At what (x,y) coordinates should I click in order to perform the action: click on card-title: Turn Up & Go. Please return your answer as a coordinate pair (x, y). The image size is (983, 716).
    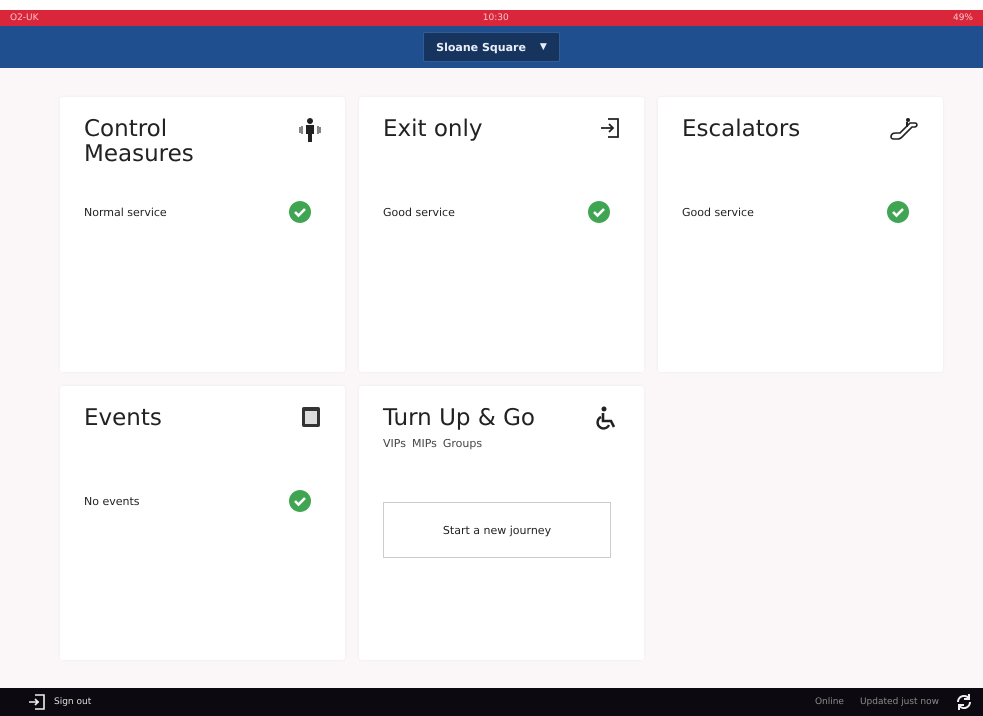
    Looking at the image, I should click on (459, 418).